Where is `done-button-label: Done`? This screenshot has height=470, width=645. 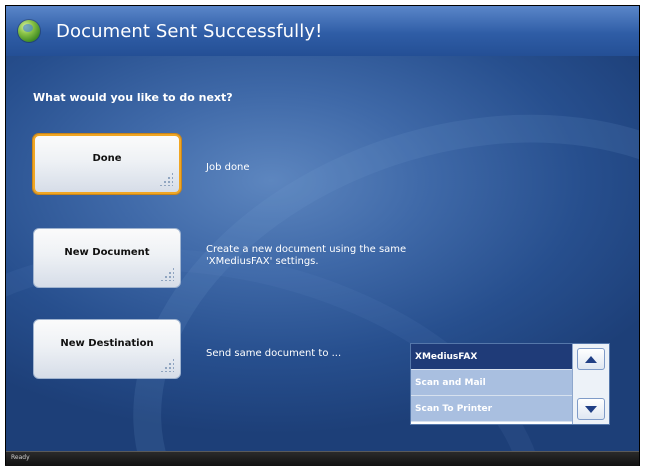
done-button-label: Done is located at coordinates (107, 158).